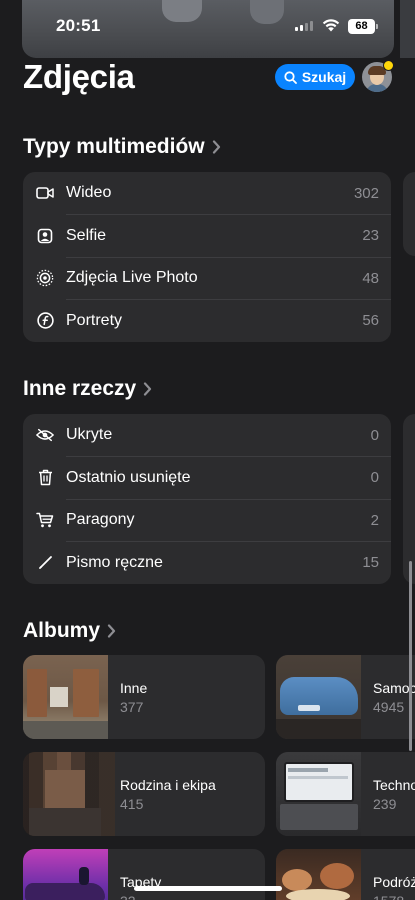 Image resolution: width=415 pixels, height=900 pixels. I want to click on other-row-hidden: Ukryte 0, so click(207, 435).